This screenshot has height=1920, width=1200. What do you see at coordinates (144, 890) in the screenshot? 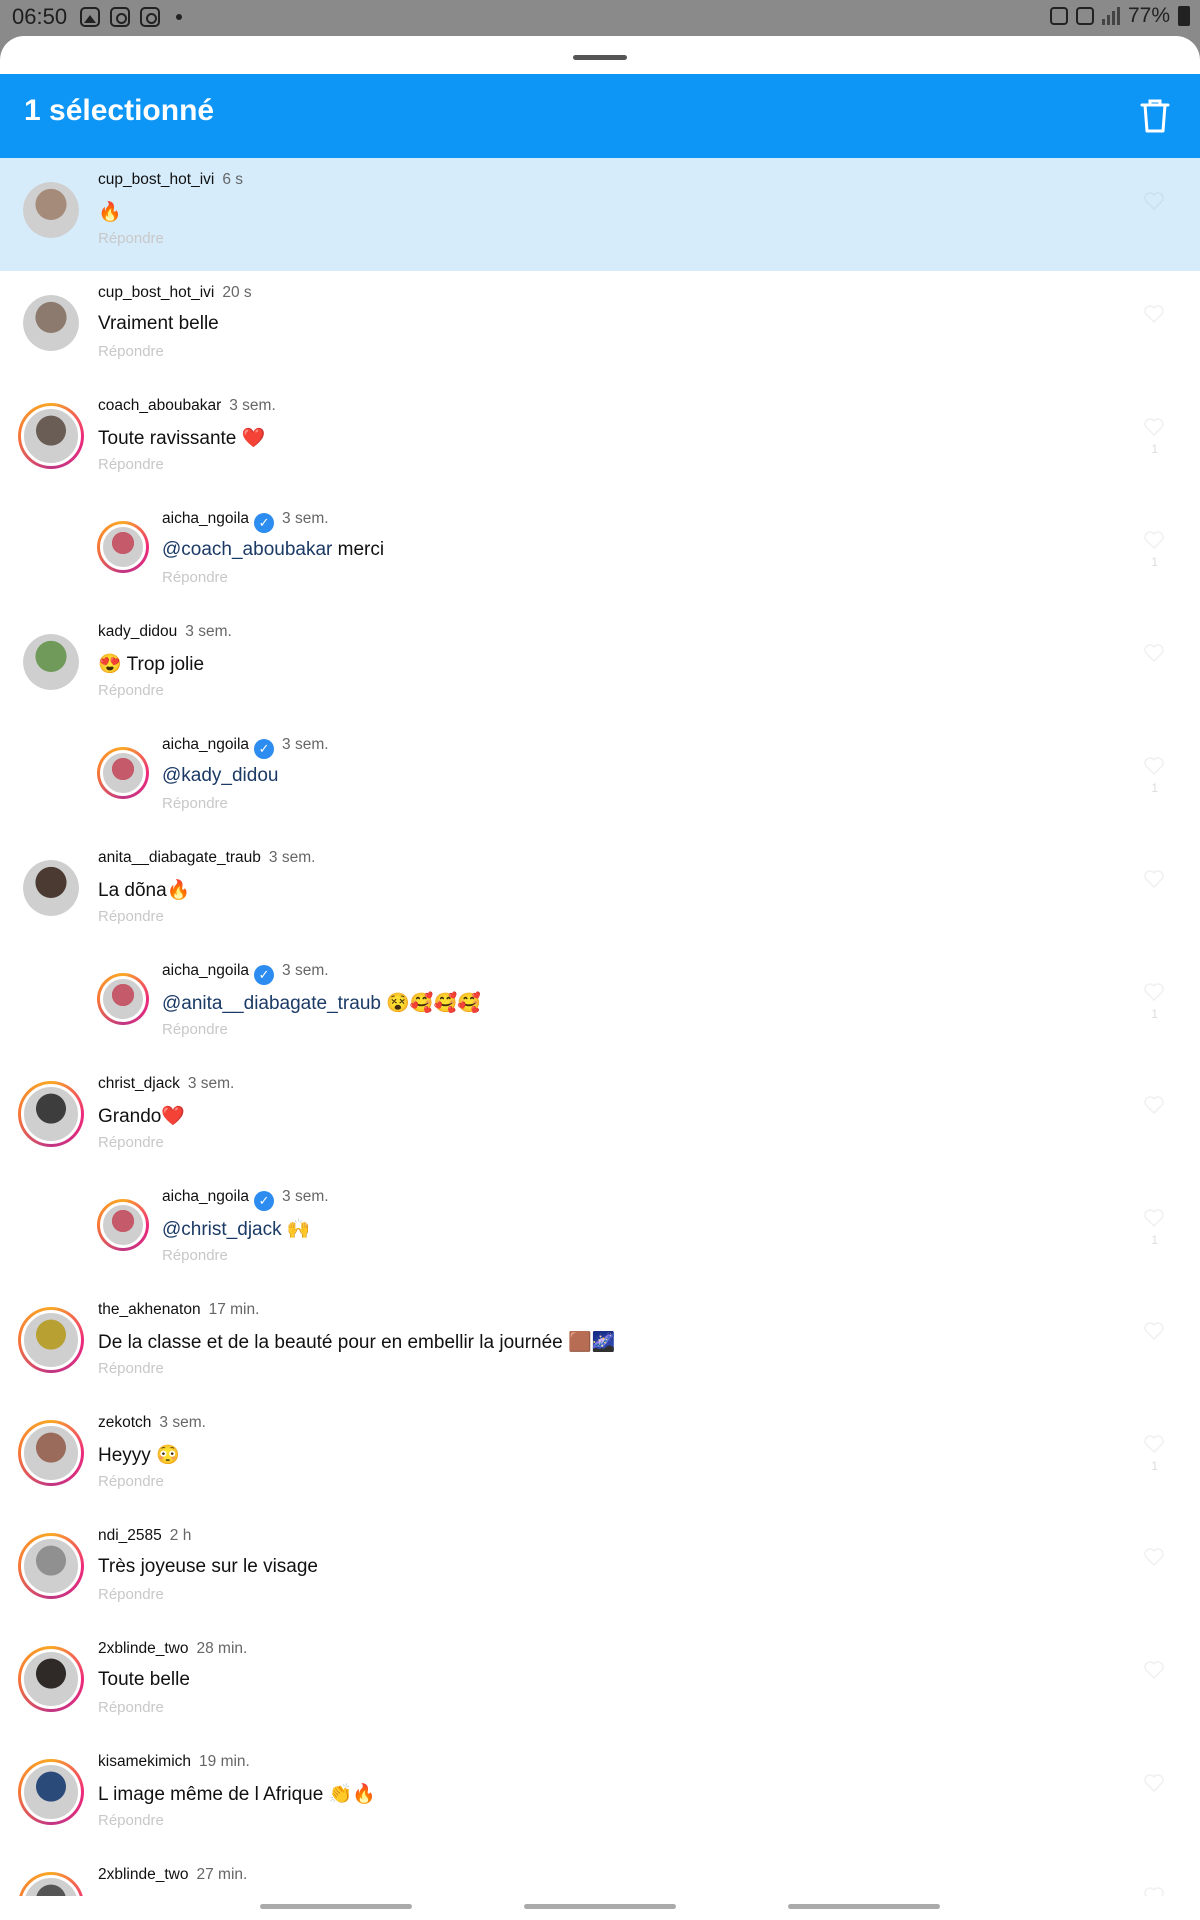
I see `comment-text: La dõna🔥` at bounding box center [144, 890].